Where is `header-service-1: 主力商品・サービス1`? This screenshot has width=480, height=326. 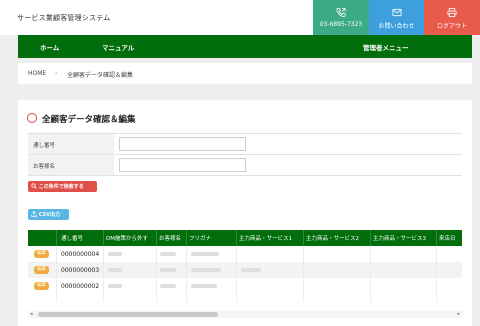 header-service-1: 主力商品・サービス1 is located at coordinates (265, 239).